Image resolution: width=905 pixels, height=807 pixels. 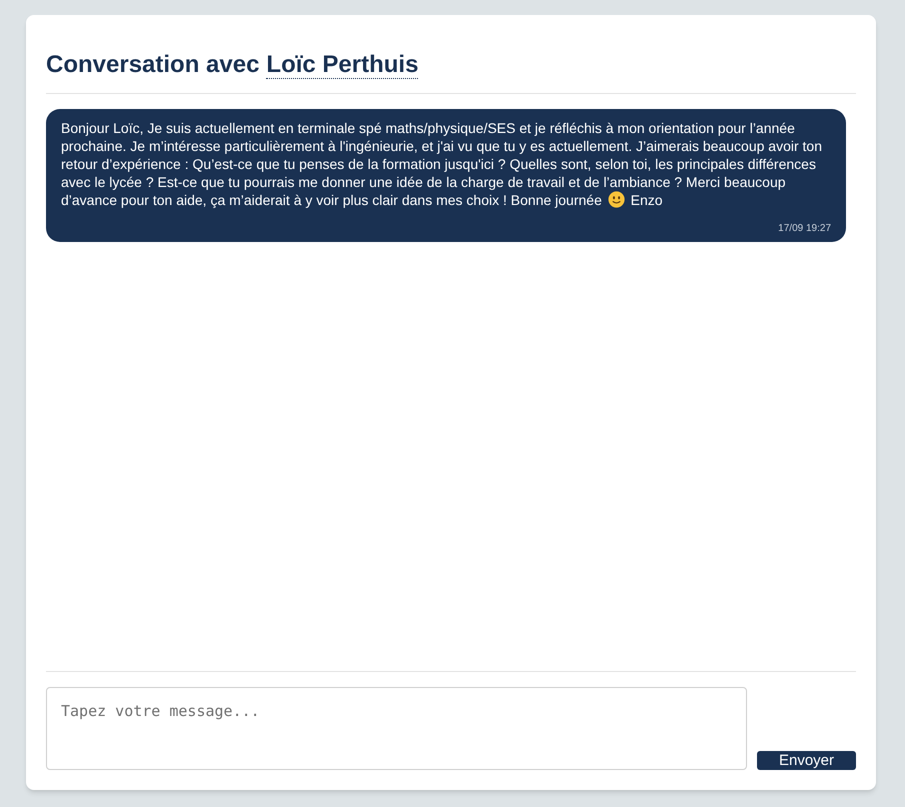 What do you see at coordinates (442, 164) in the screenshot?
I see `message-text: Bonjour Loïc, Je suis actuellement en terminale spé maths/physique/SES et je réfléchis à mon orientation pour l’année prochaine. Je m’intéresse particulièrement à l'ingénieurie, et j'ai vu que tu y es actuellement. J’aimerais beaucoup avoir ton retour d’expérience : Qu’est-ce que tu penses de la formation jusqu'ici ? Quelles sont, selon toi, les principales différences avec le lycée ? Est-ce que tu pourrais me donner une idée de la charge de travail et de l’ambiance ? Merci beaucoup d’avance pour ton aide, ça m’aiderait à y voir plus clair dans mes choix ! Bonne journée Enzo` at bounding box center [442, 164].